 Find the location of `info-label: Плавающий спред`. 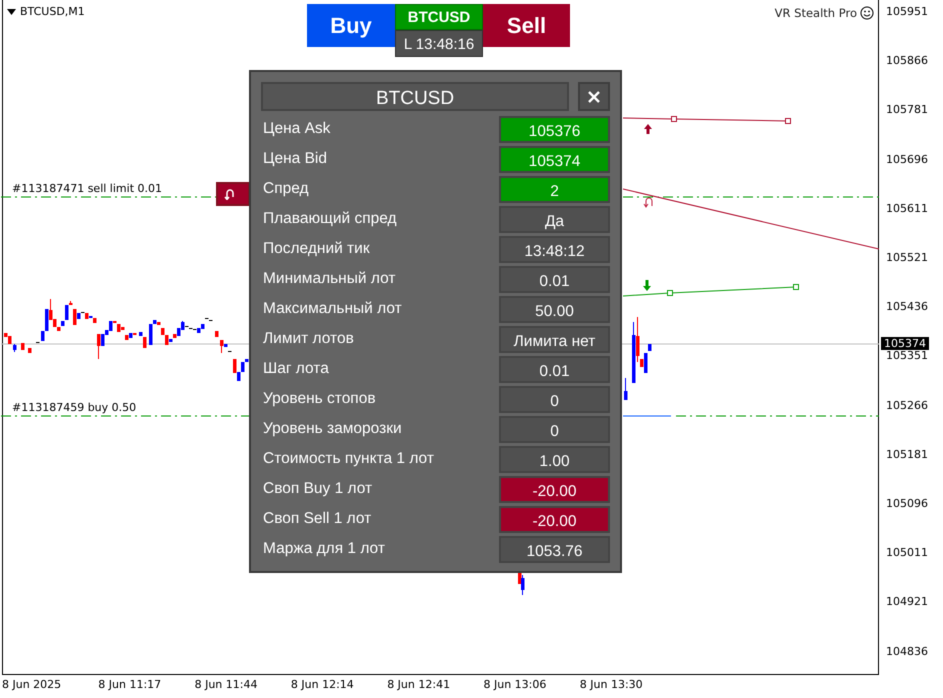

info-label: Плавающий спред is located at coordinates (330, 219).